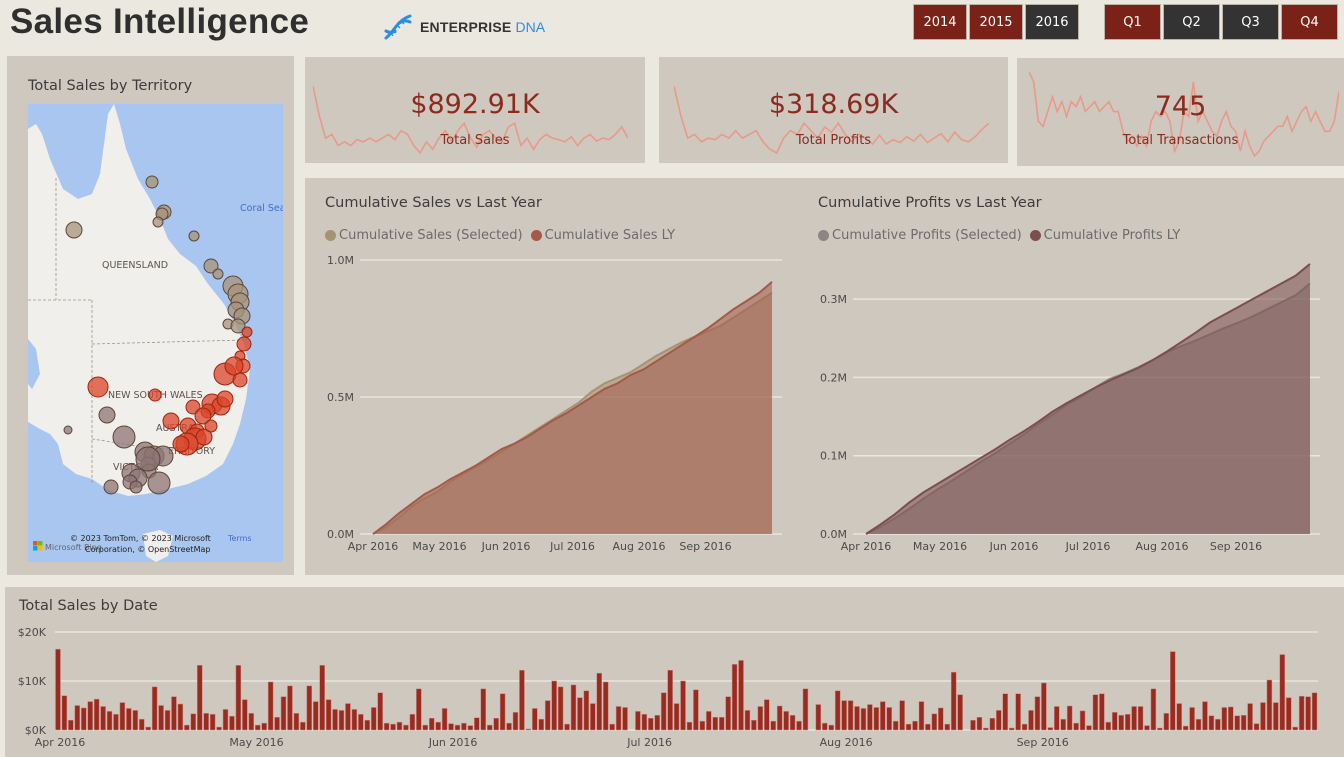  Describe the element at coordinates (1104, 235) in the screenshot. I see `legend-item: Cumulative Profits LY` at that location.